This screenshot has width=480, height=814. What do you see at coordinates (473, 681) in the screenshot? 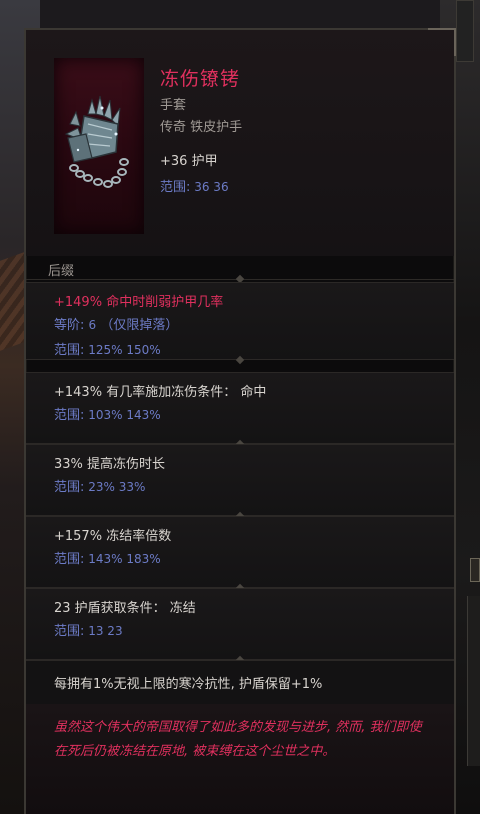
I see `background-side-panel` at bounding box center [473, 681].